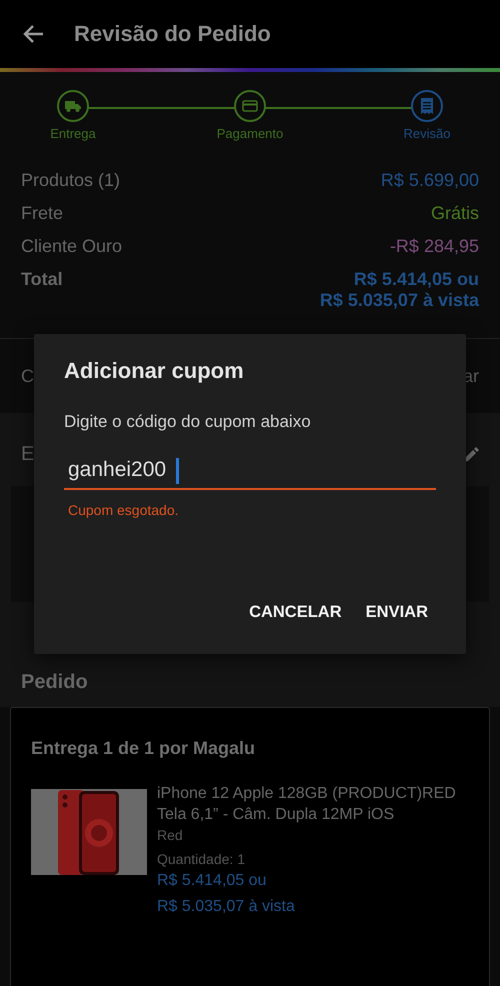 The width and height of the screenshot is (500, 986). I want to click on credit-card-icon, so click(250, 106).